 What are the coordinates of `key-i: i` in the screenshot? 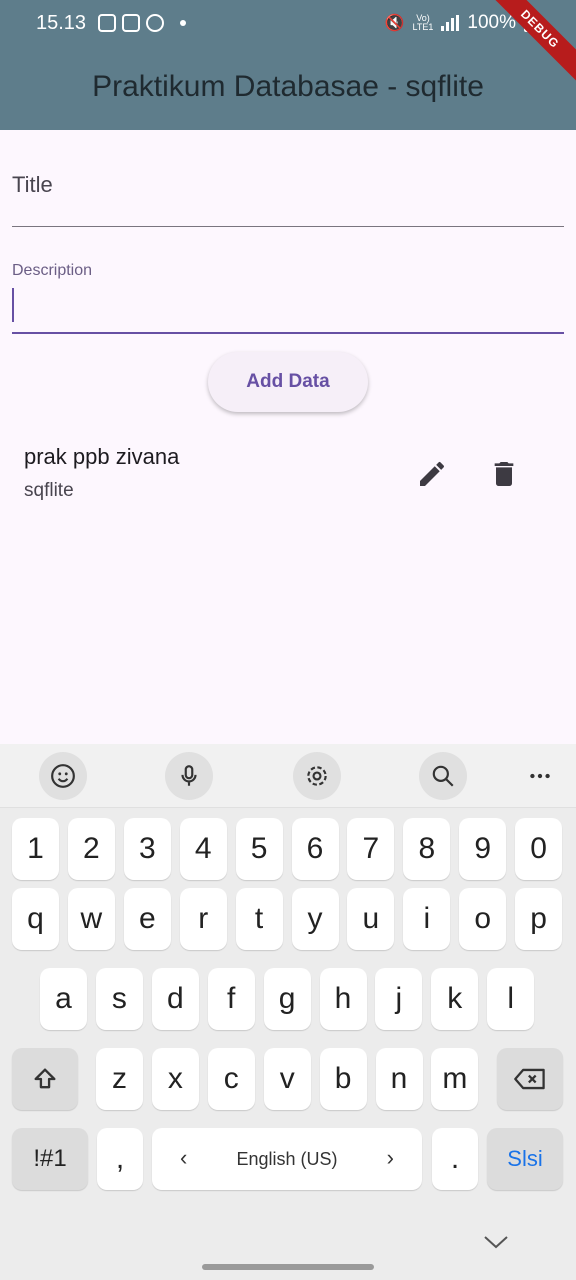 It's located at (427, 919).